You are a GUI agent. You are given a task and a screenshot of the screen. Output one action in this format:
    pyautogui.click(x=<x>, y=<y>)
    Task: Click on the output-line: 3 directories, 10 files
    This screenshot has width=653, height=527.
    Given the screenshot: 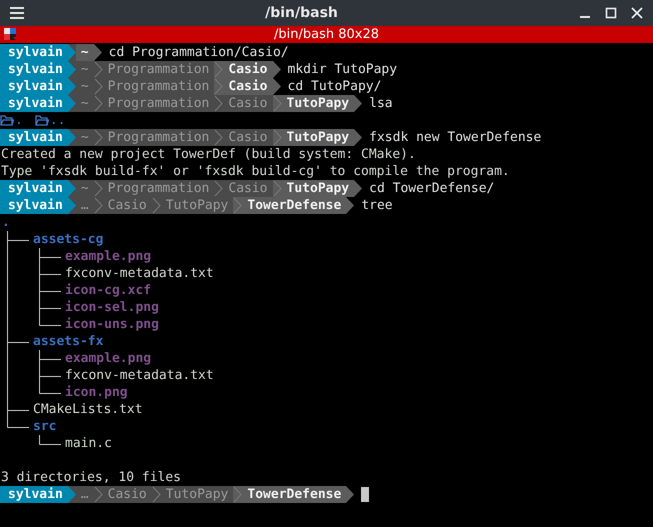 What is the action you would take?
    pyautogui.click(x=91, y=477)
    